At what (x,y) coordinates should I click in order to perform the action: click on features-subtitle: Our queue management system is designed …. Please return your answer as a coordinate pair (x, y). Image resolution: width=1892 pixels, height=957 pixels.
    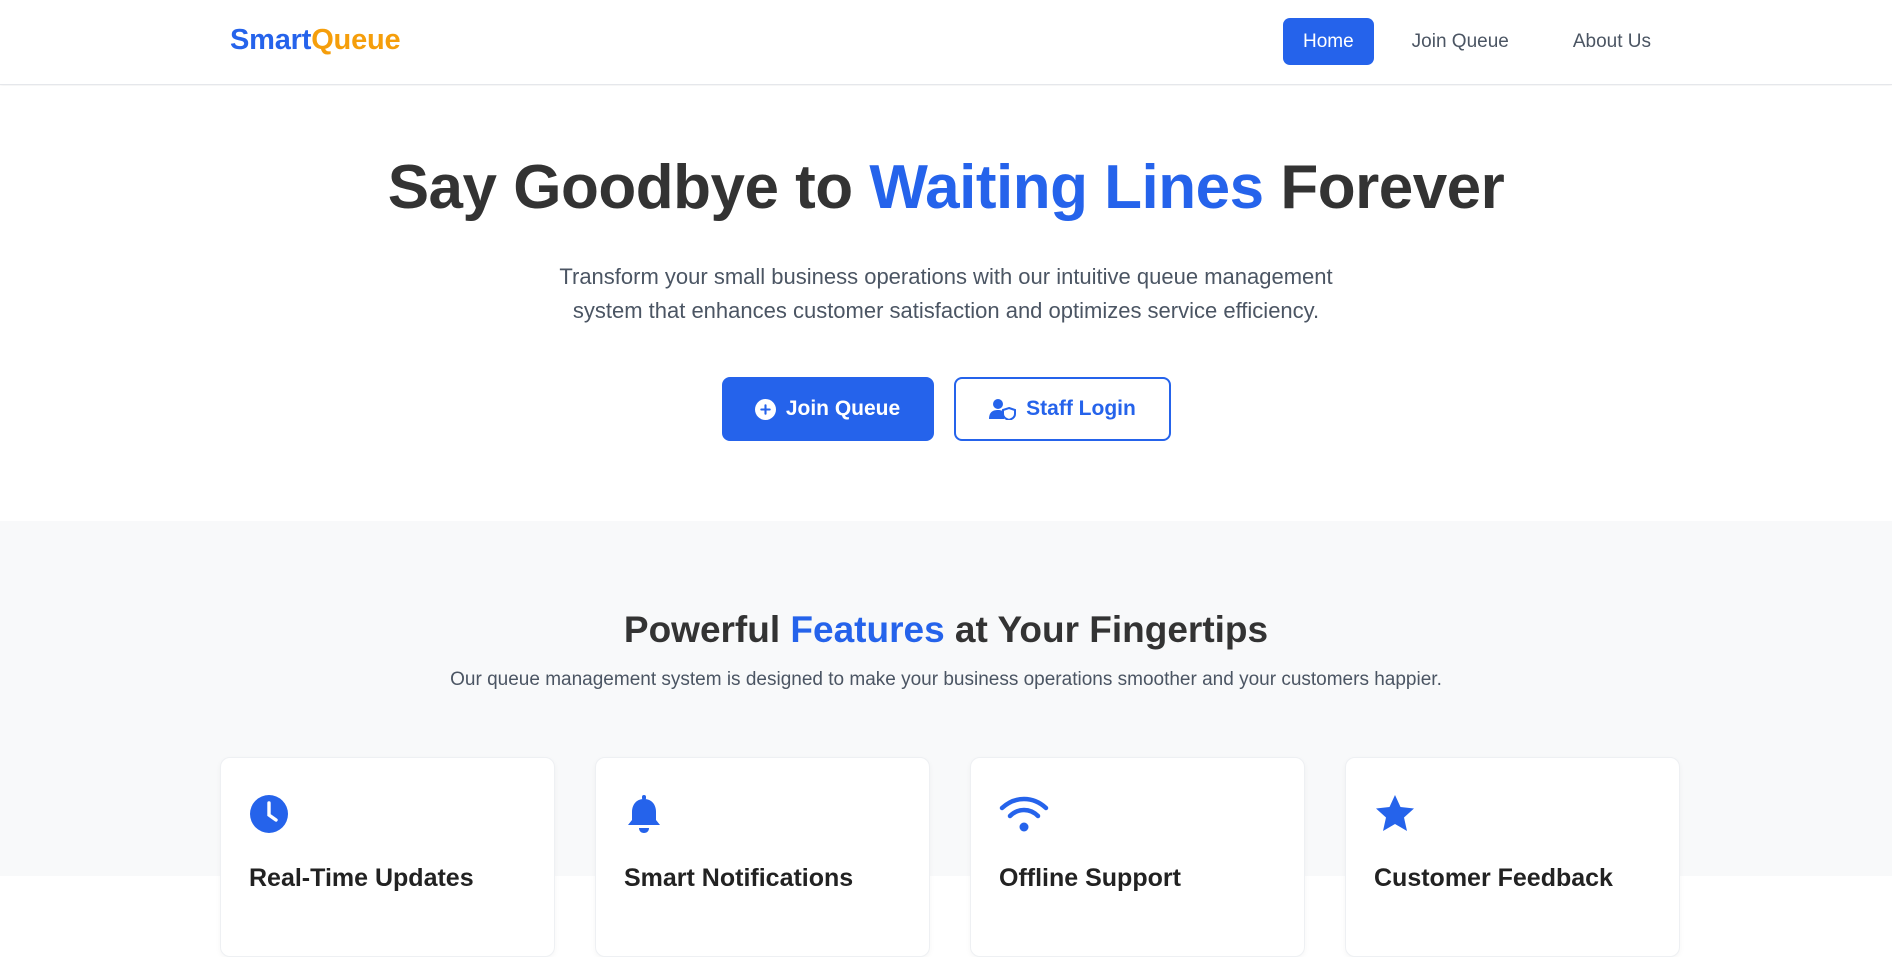
    Looking at the image, I should click on (946, 679).